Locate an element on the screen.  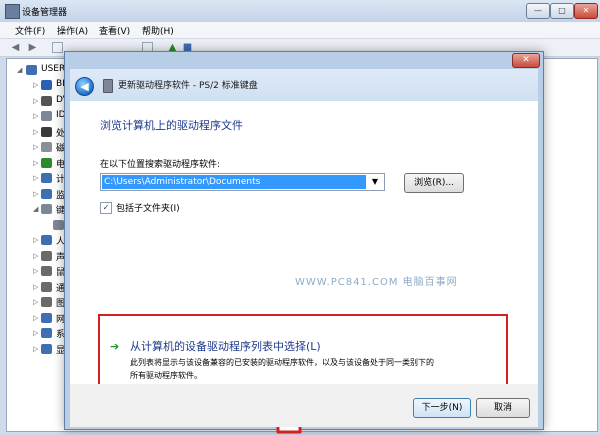
tree-item: ▷ 系 is located at coordinates (37, 333).